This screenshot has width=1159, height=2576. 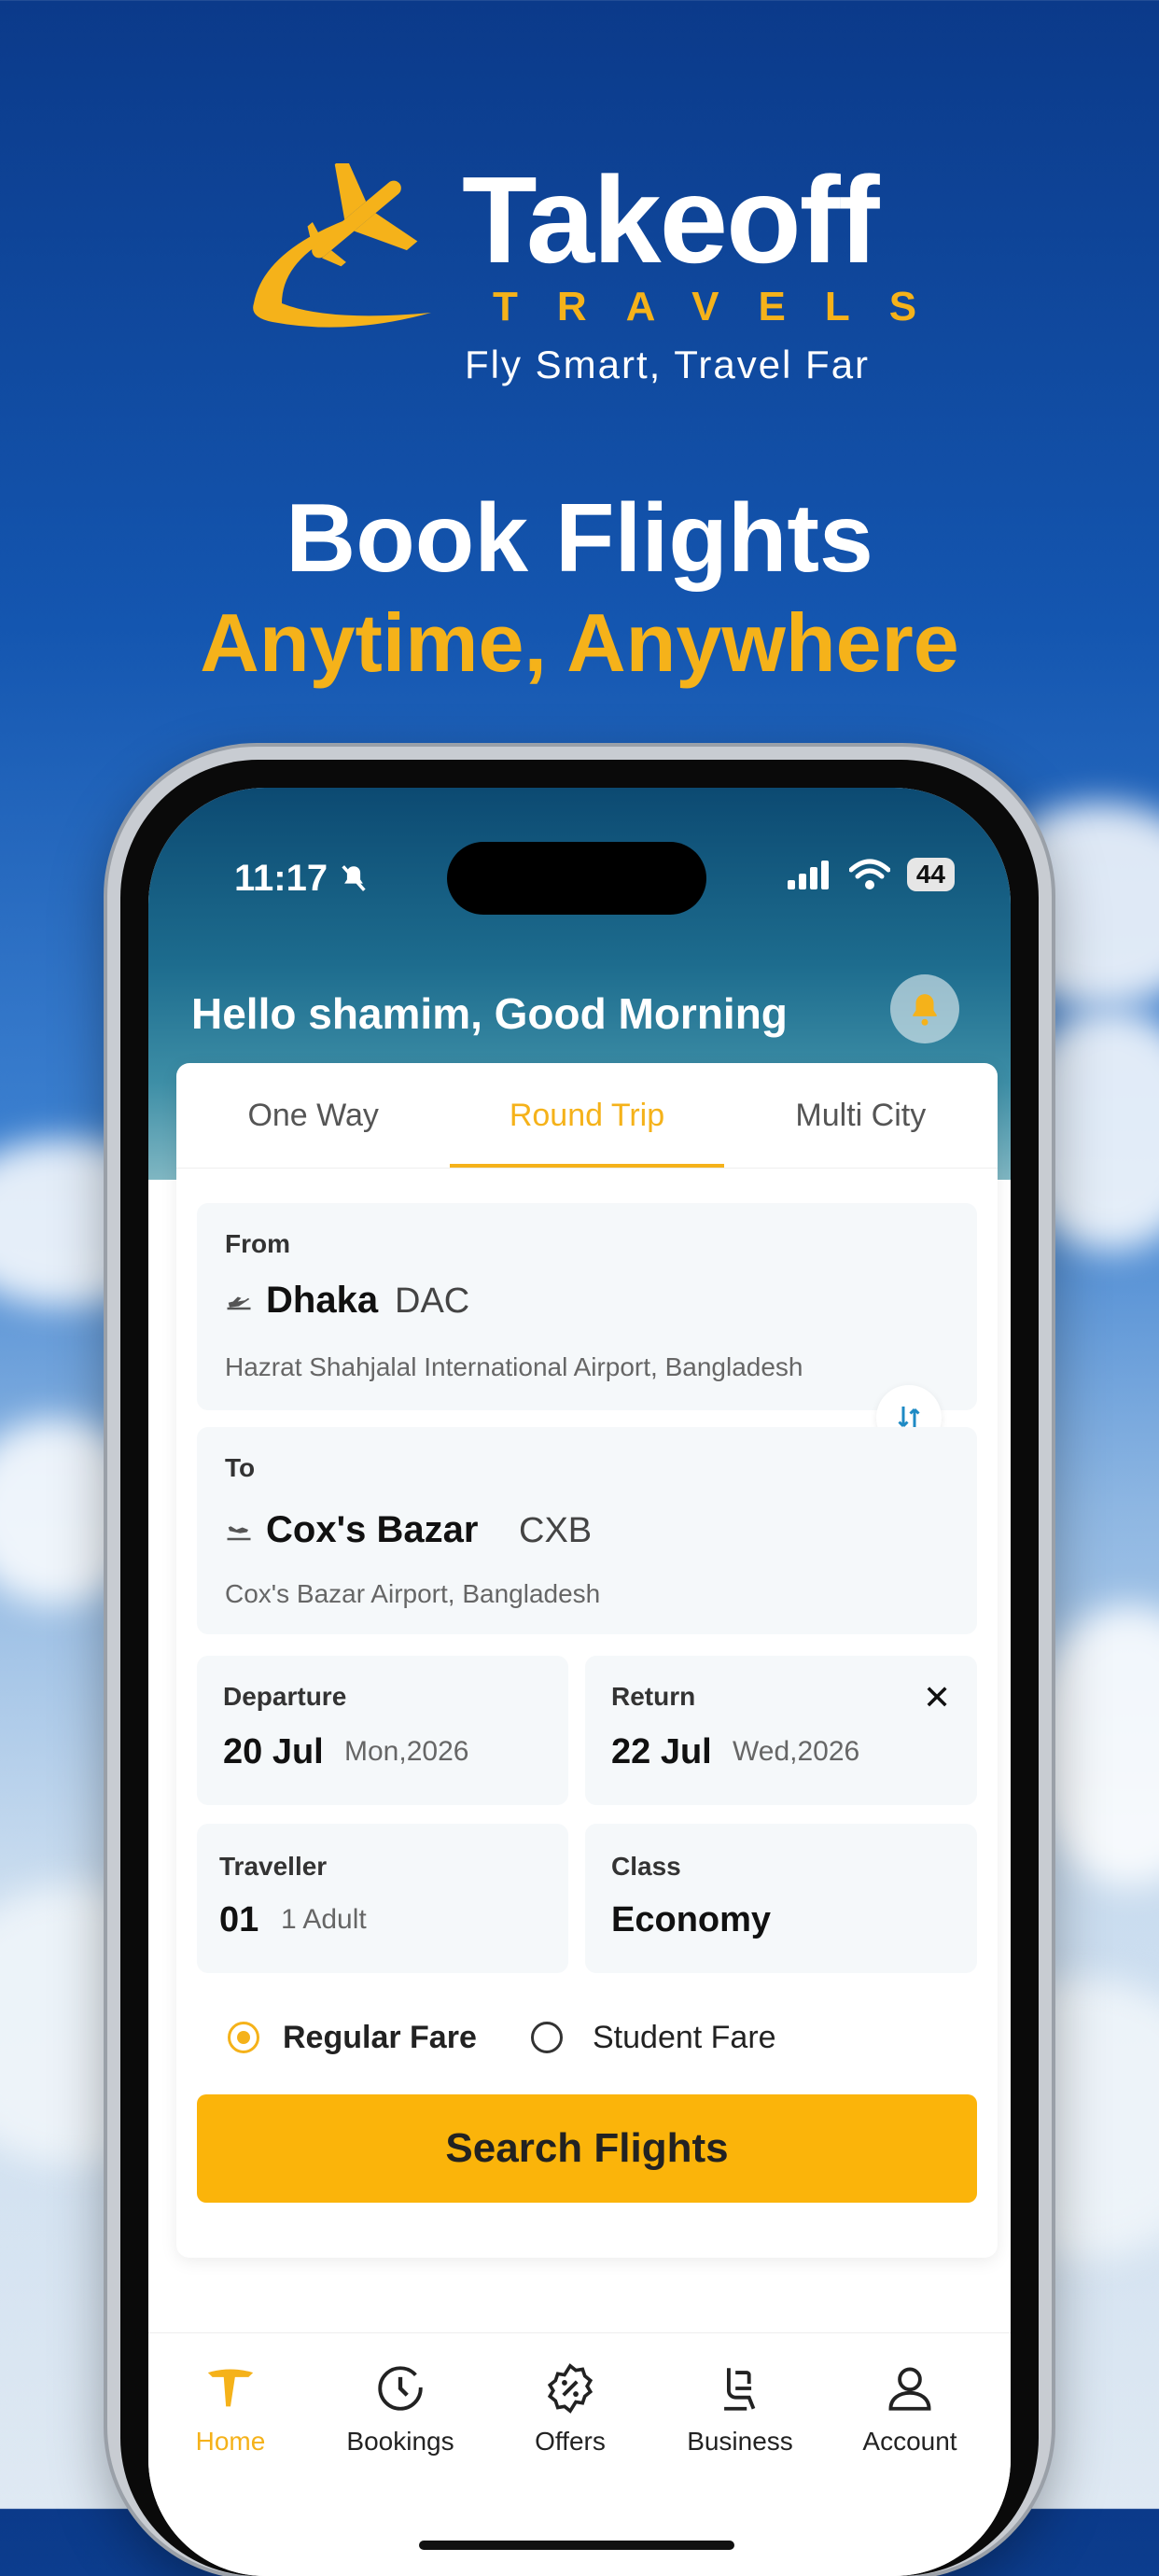 I want to click on to-city: Cox's Bazar, so click(x=372, y=1529).